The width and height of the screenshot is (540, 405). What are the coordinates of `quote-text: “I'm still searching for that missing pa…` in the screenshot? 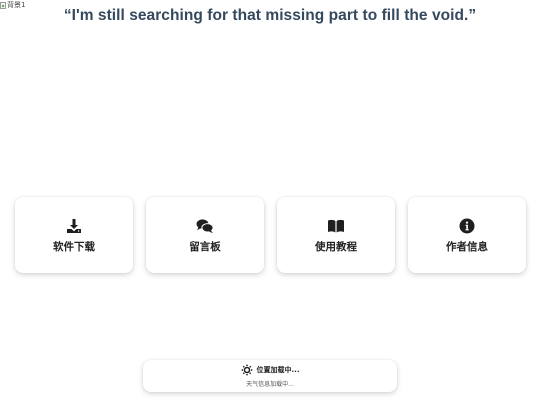 It's located at (270, 15).